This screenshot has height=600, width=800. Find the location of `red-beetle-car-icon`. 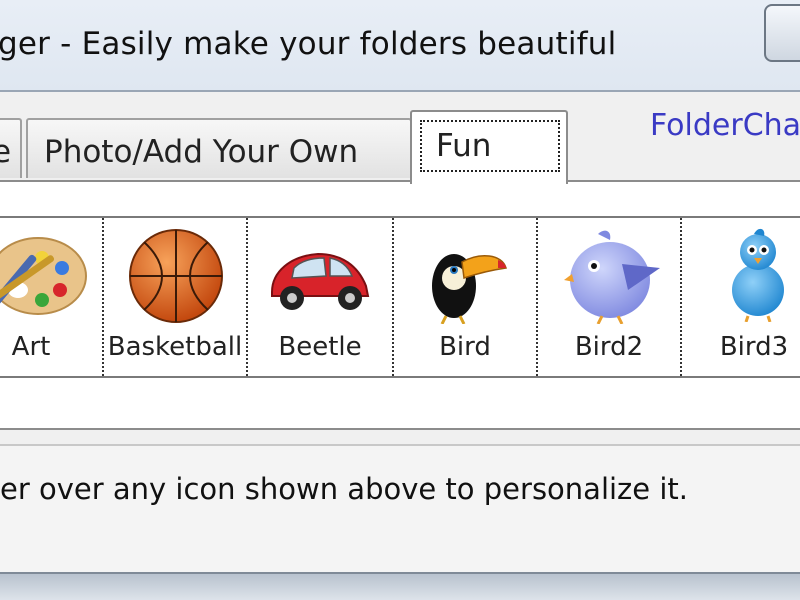

red-beetle-car-icon is located at coordinates (320, 281).